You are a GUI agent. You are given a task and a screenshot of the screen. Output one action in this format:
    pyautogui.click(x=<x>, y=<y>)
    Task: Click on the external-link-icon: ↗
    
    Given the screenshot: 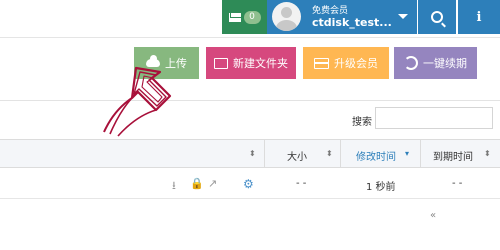 What is the action you would take?
    pyautogui.click(x=212, y=183)
    